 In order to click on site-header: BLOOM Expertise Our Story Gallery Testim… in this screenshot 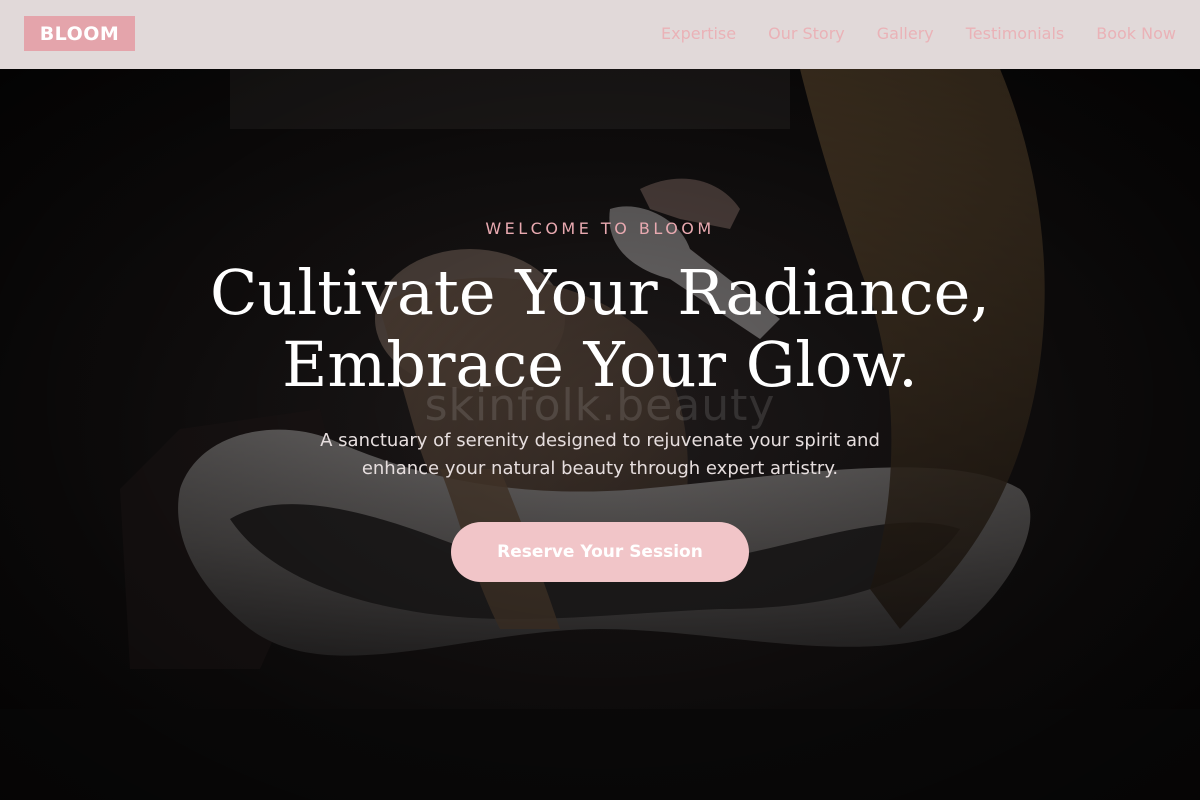, I will do `click(600, 34)`.